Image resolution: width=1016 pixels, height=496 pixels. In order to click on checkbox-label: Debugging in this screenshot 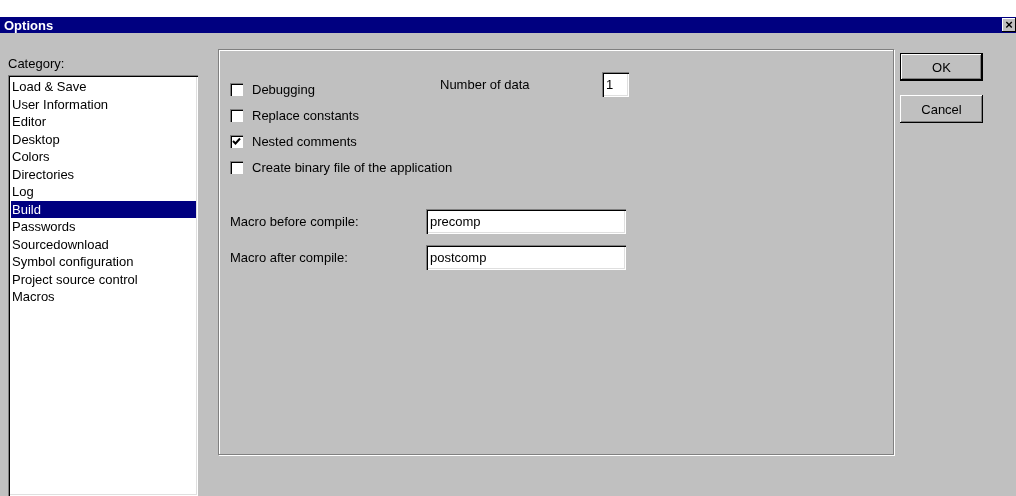, I will do `click(283, 89)`.